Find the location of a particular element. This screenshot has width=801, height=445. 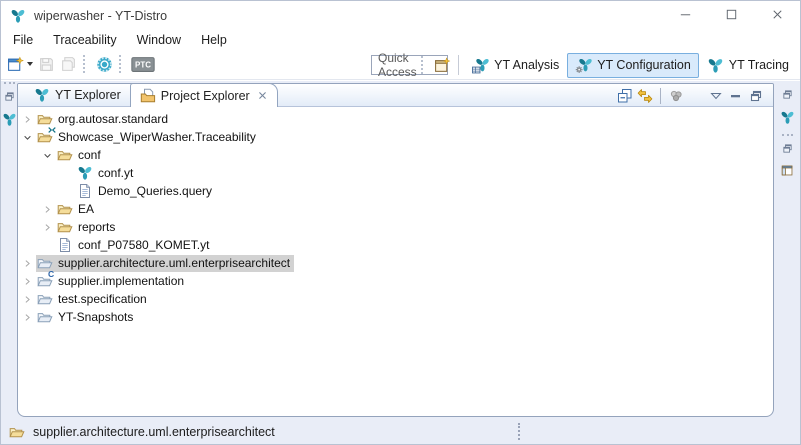

svg-text: PTC is located at coordinates (143, 64).